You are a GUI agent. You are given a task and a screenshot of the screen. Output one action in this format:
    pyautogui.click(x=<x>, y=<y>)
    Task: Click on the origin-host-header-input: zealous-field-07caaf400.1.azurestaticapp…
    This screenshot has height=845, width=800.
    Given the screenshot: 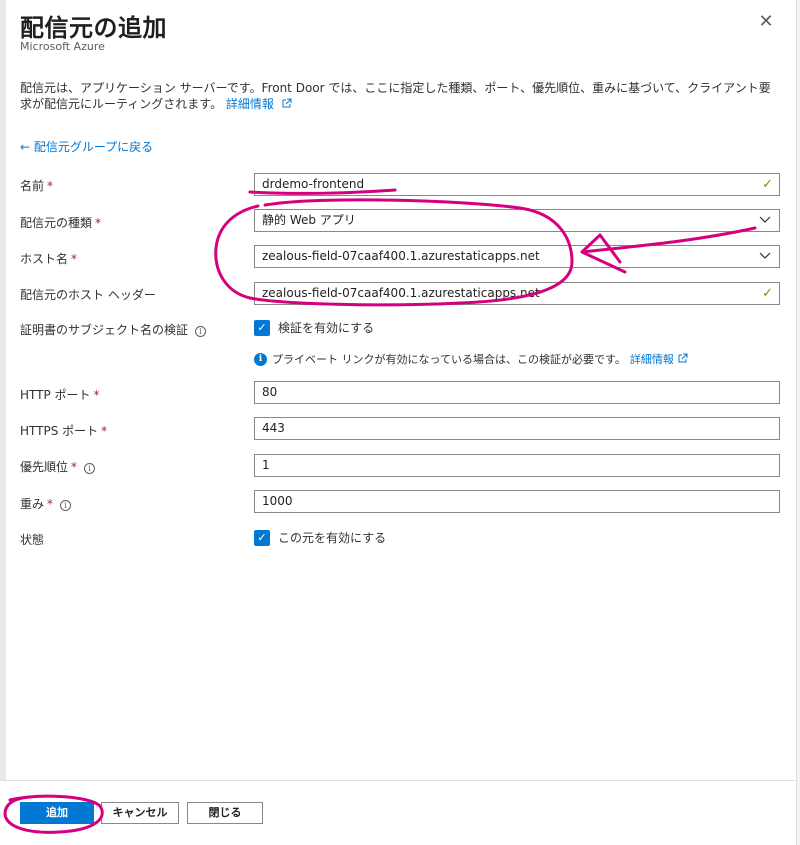 What is the action you would take?
    pyautogui.click(x=517, y=293)
    